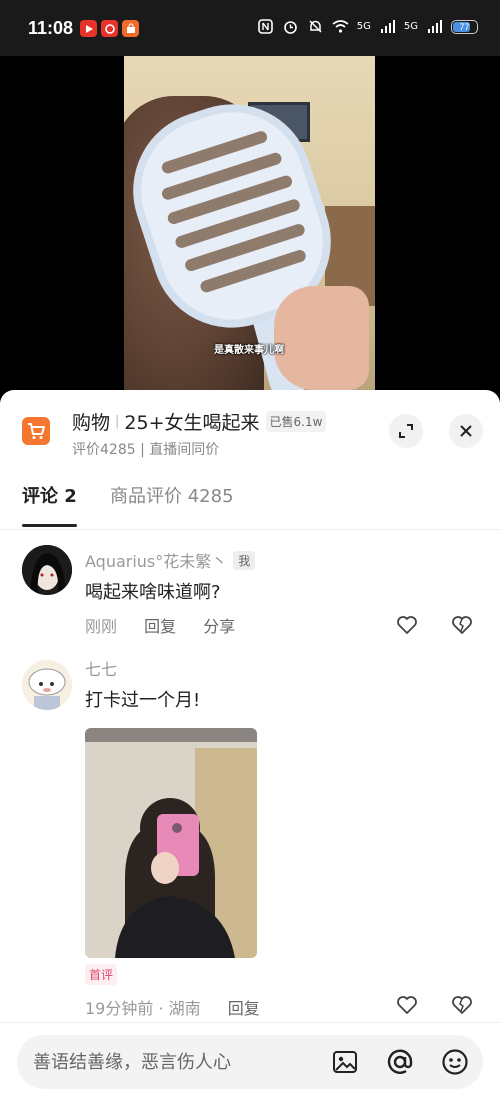 Image resolution: width=500 pixels, height=1100 pixels. I want to click on youtube-app-icon, so click(88, 28).